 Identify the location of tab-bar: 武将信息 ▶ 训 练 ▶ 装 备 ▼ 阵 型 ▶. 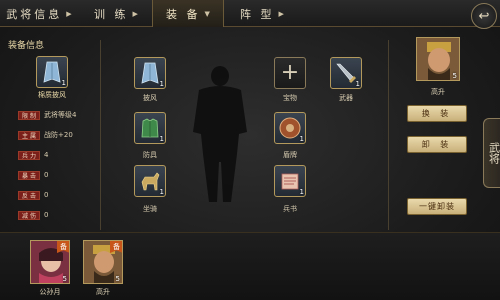
(250, 13).